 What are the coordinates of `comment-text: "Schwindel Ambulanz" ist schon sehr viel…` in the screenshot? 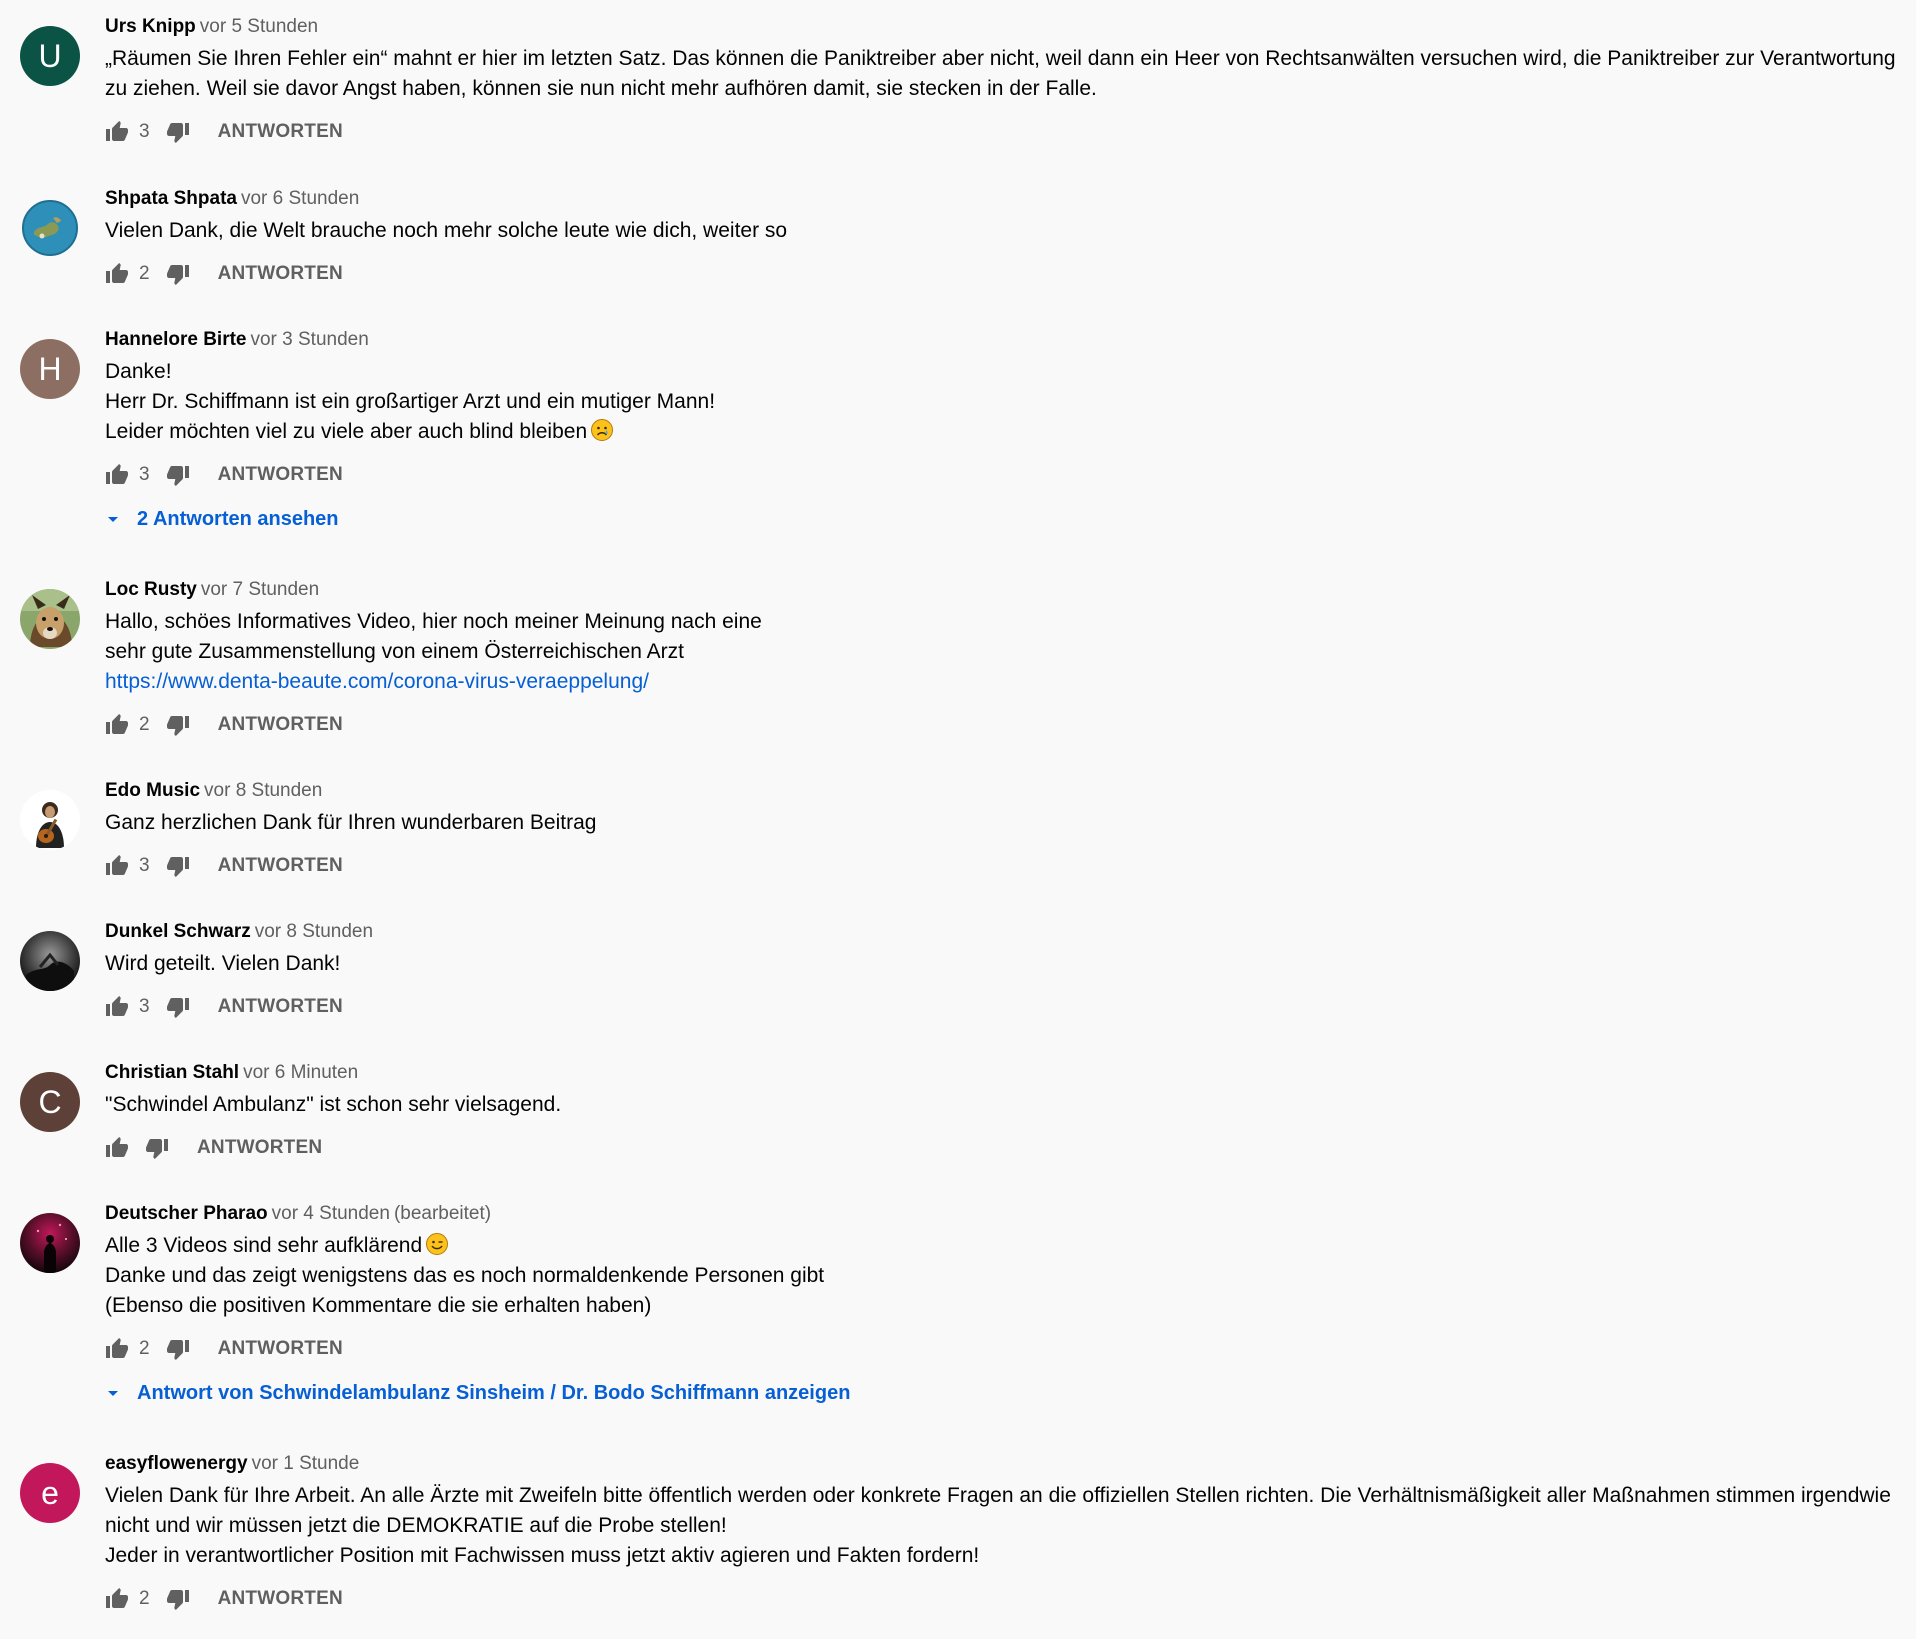 It's located at (1001, 1105).